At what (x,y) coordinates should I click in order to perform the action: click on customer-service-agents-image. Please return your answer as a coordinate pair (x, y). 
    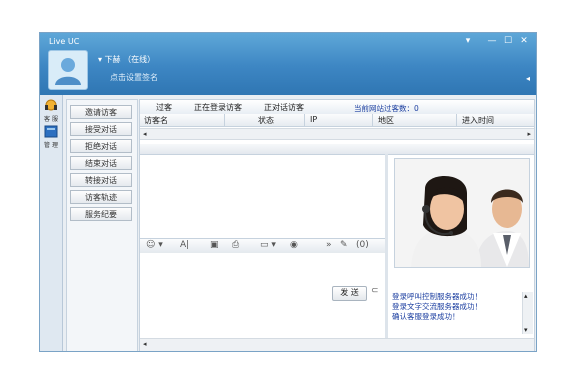
    Looking at the image, I should click on (462, 213).